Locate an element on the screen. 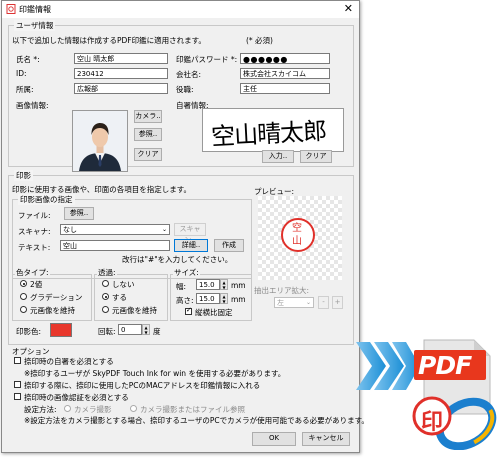  pdf-logo-text: PDF is located at coordinates (445, 365).